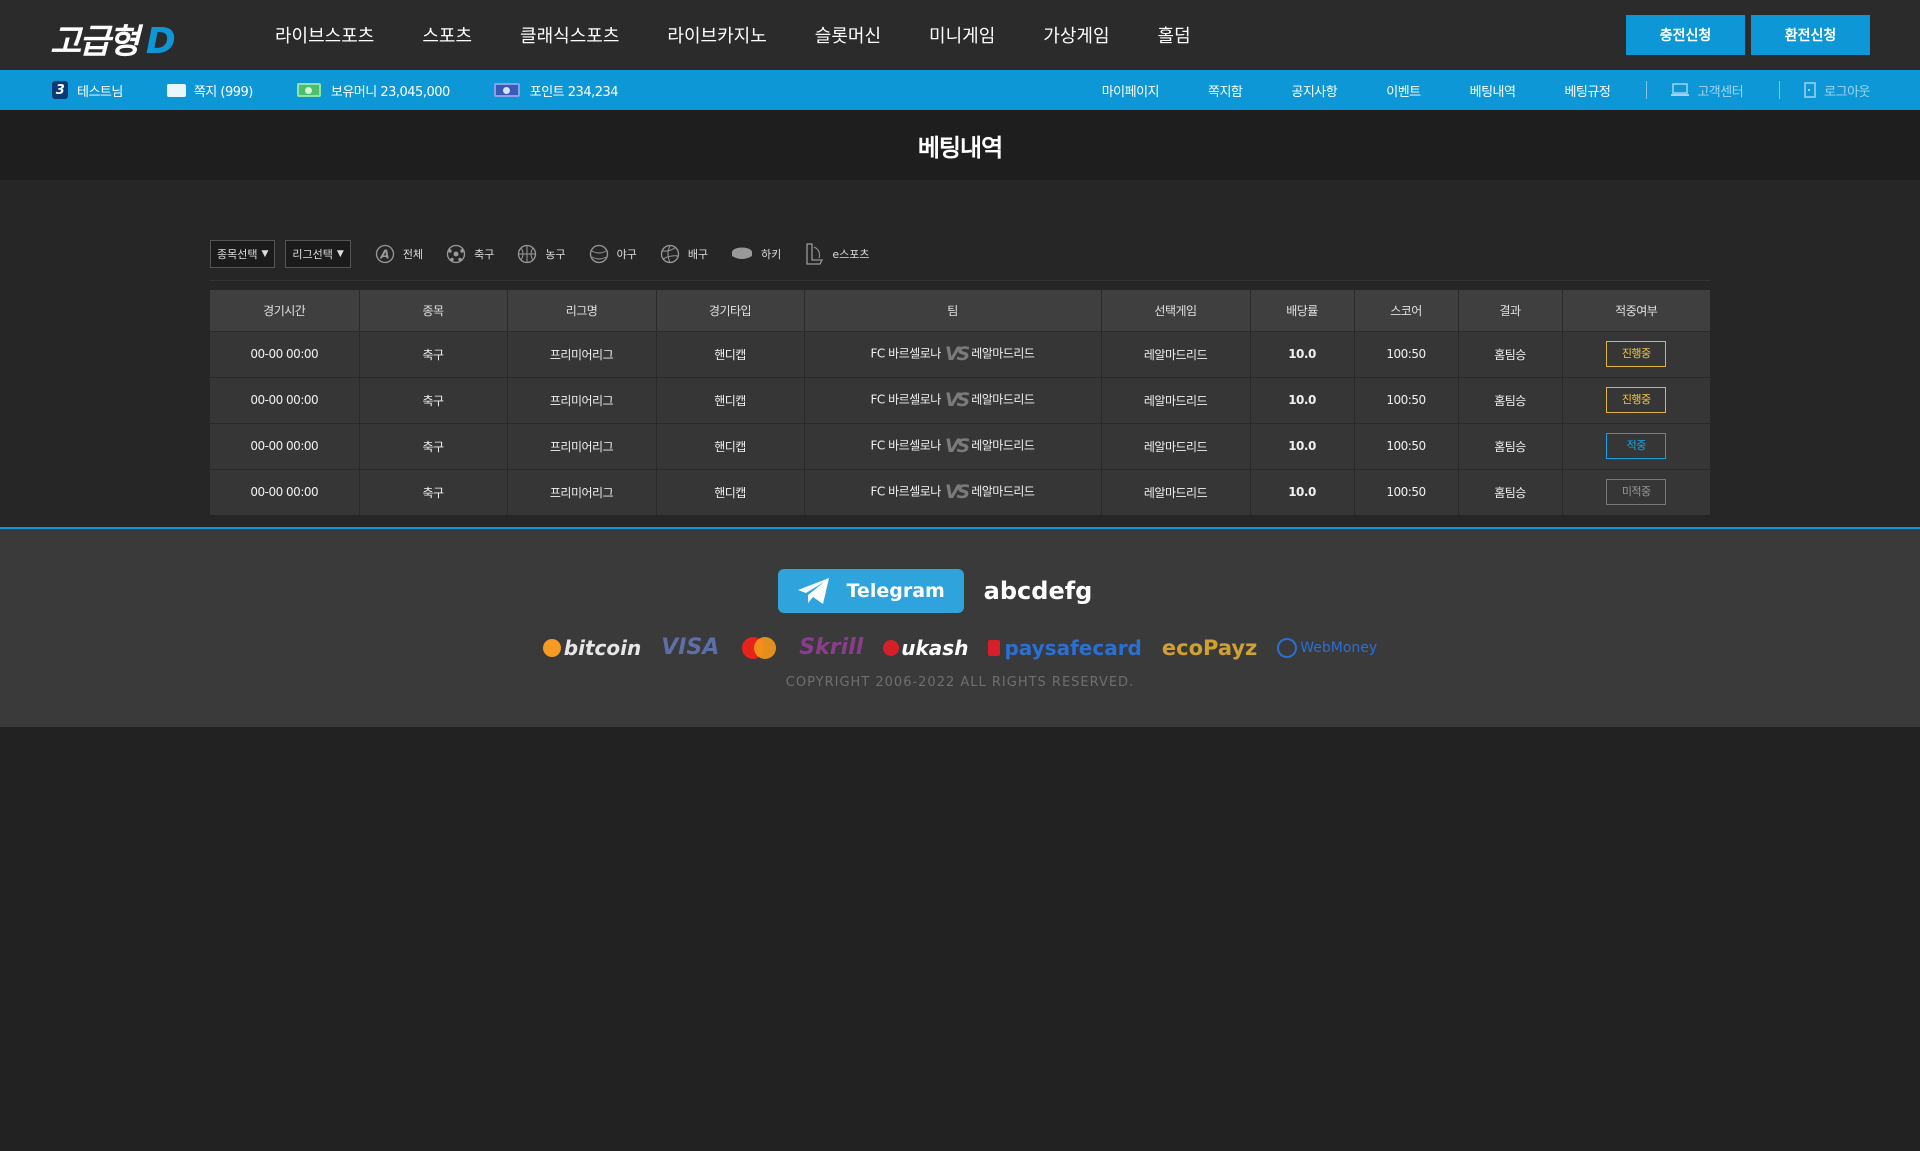 Image resolution: width=1920 pixels, height=1151 pixels. I want to click on telegram-row: Telegram abcdefg, so click(960, 591).